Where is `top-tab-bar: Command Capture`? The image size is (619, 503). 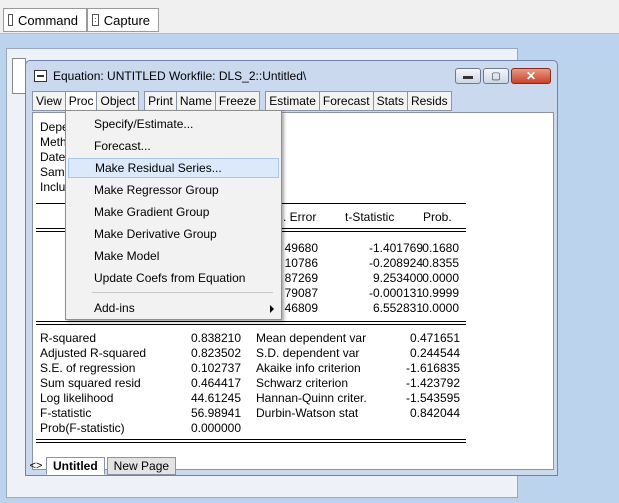 top-tab-bar: Command Capture is located at coordinates (309, 17).